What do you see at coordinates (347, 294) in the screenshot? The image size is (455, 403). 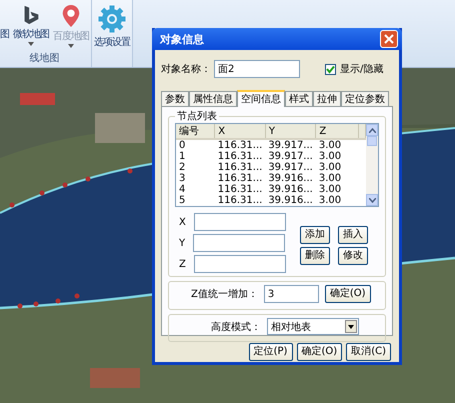 I see `confirm-button: 确定(O)` at bounding box center [347, 294].